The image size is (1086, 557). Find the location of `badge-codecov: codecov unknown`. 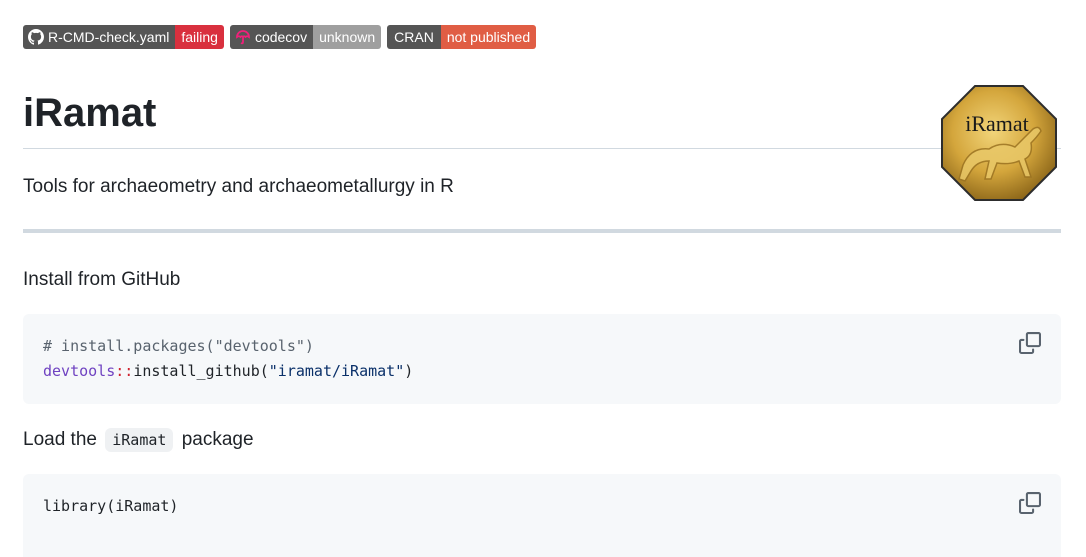

badge-codecov: codecov unknown is located at coordinates (305, 37).